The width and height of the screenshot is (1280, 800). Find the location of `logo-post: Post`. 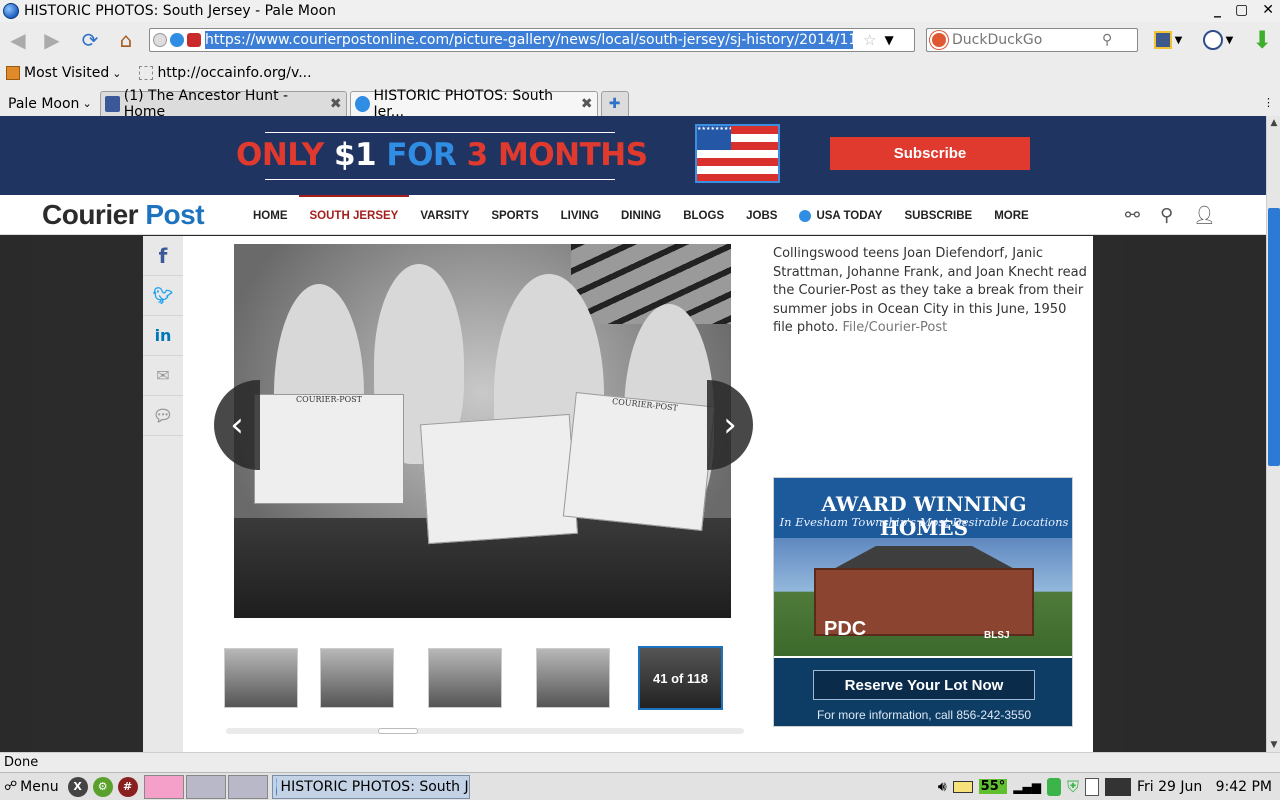

logo-post: Post is located at coordinates (175, 214).